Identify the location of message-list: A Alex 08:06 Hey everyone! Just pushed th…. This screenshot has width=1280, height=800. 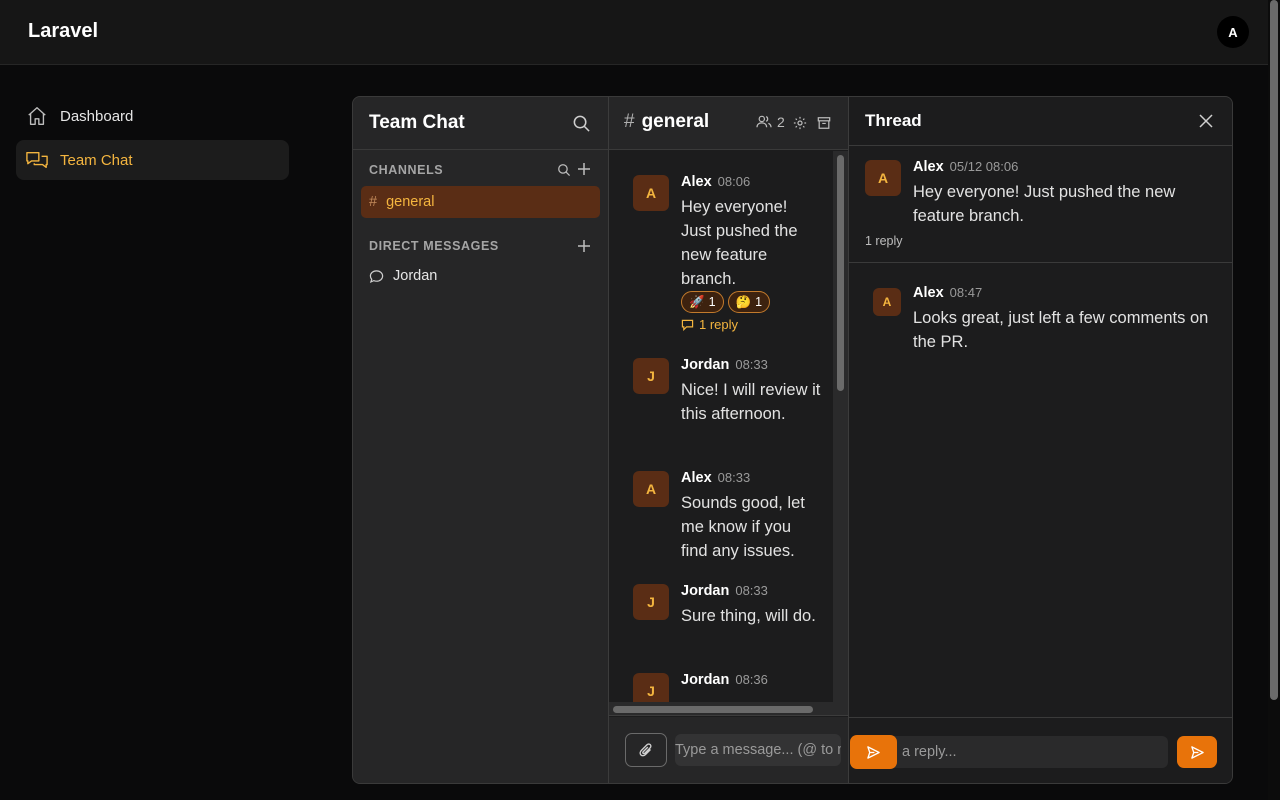
(728, 426).